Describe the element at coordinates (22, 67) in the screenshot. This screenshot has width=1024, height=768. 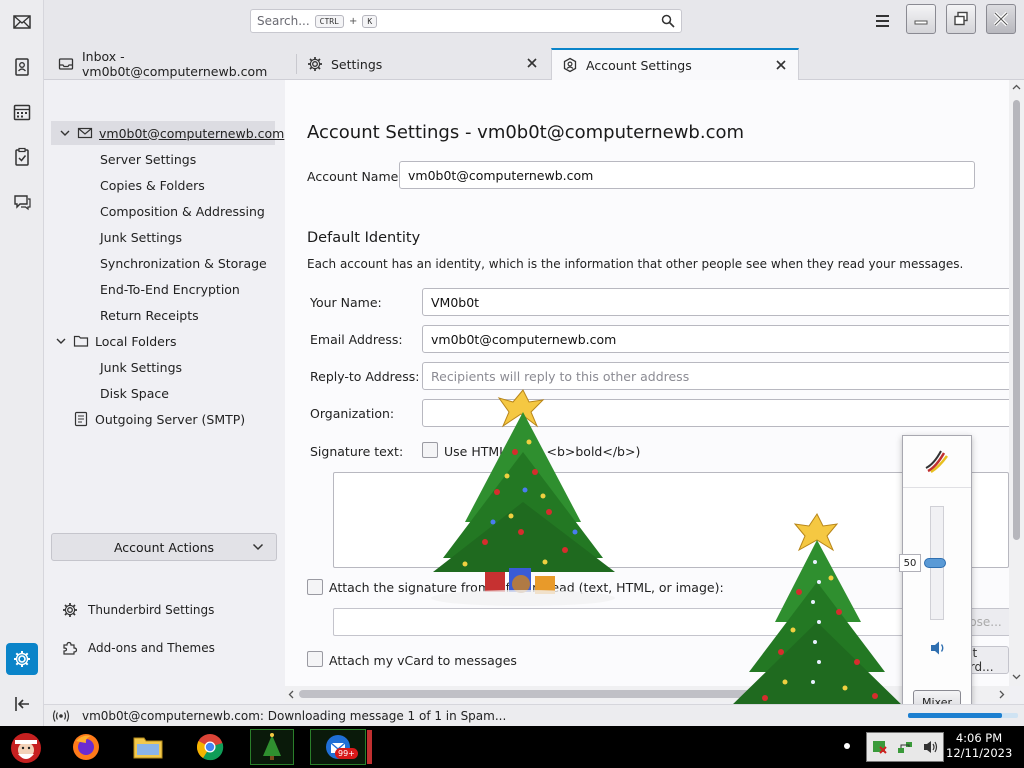
I see `address-book-icon` at that location.